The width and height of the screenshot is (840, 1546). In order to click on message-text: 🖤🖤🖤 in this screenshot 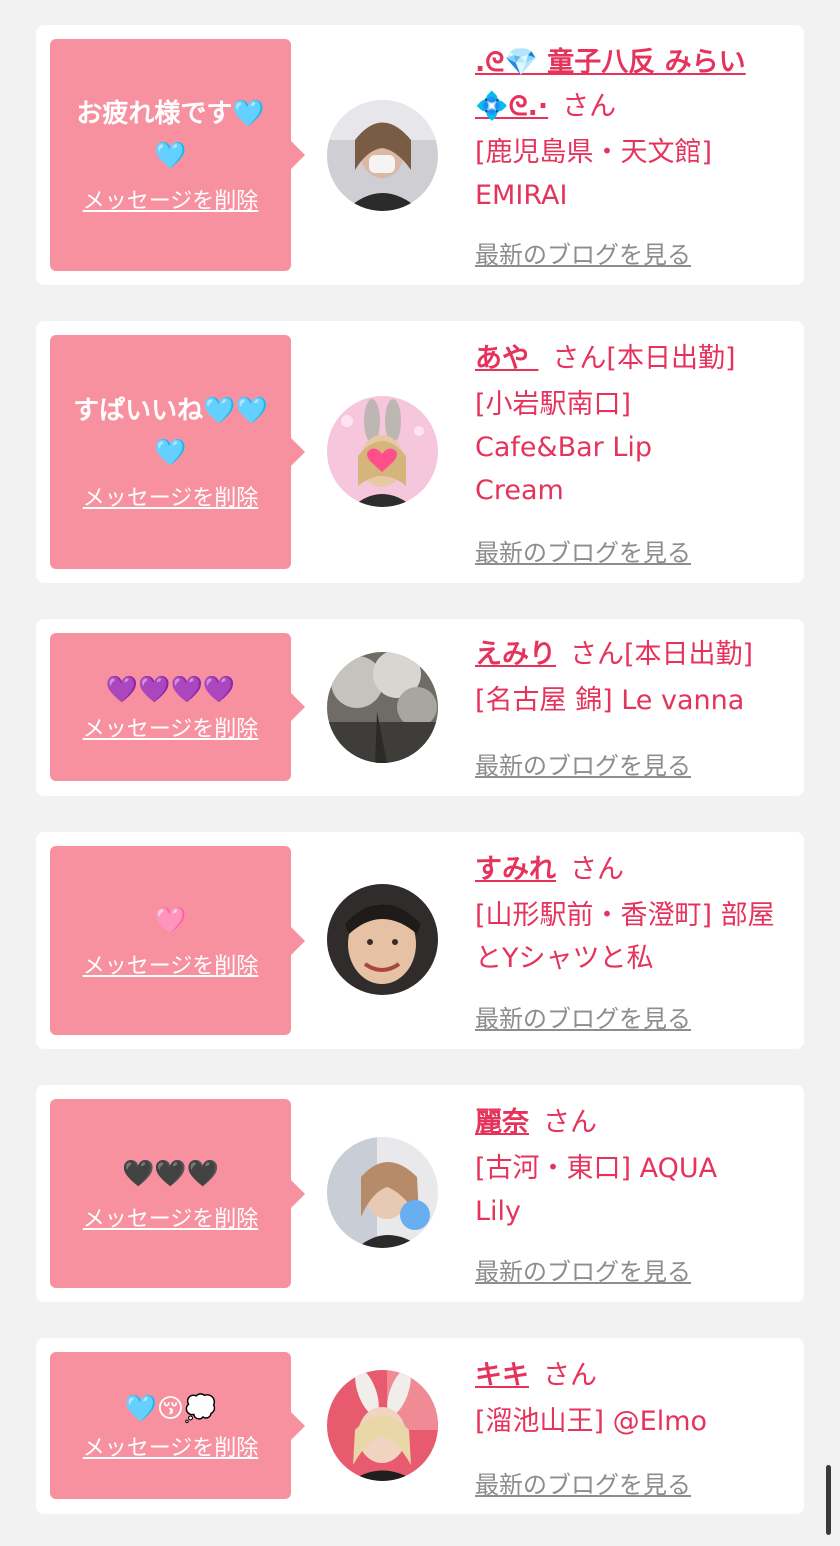, I will do `click(170, 1173)`.